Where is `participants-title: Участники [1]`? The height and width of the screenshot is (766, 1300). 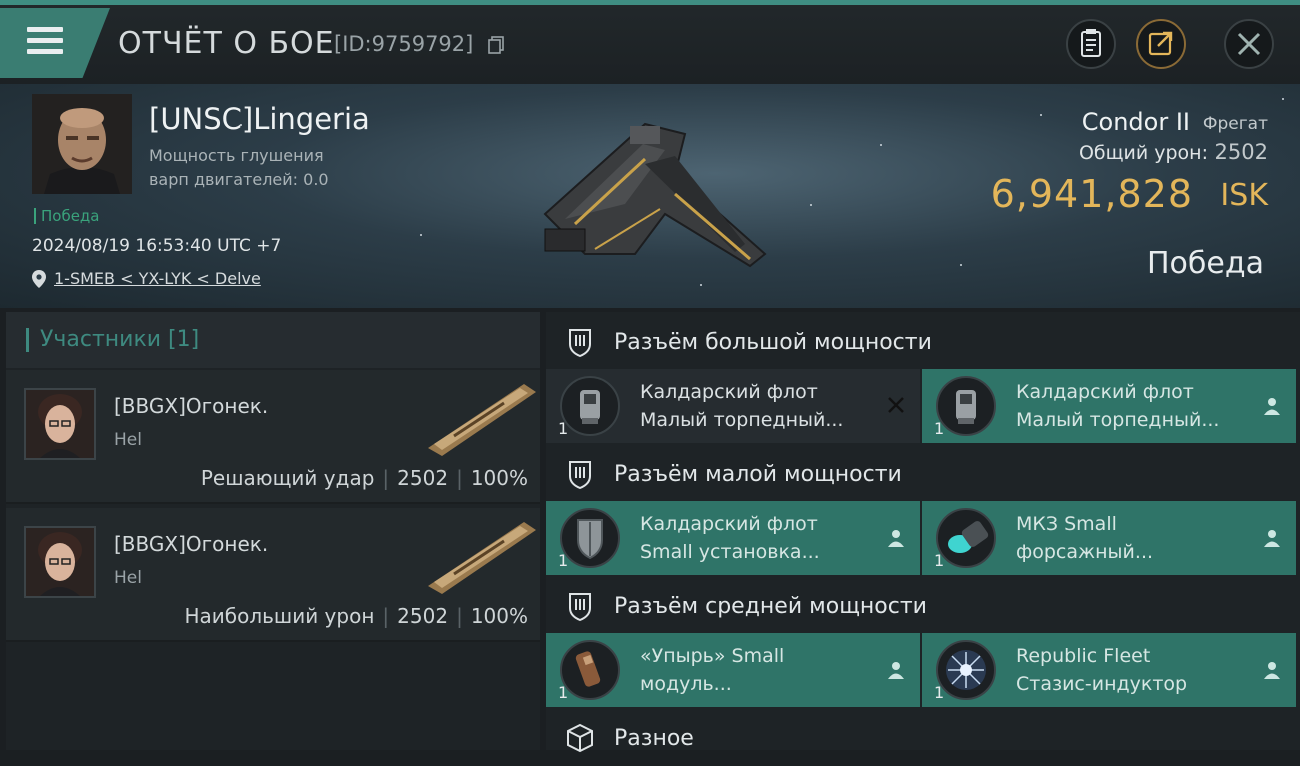 participants-title: Участники [1] is located at coordinates (112, 340).